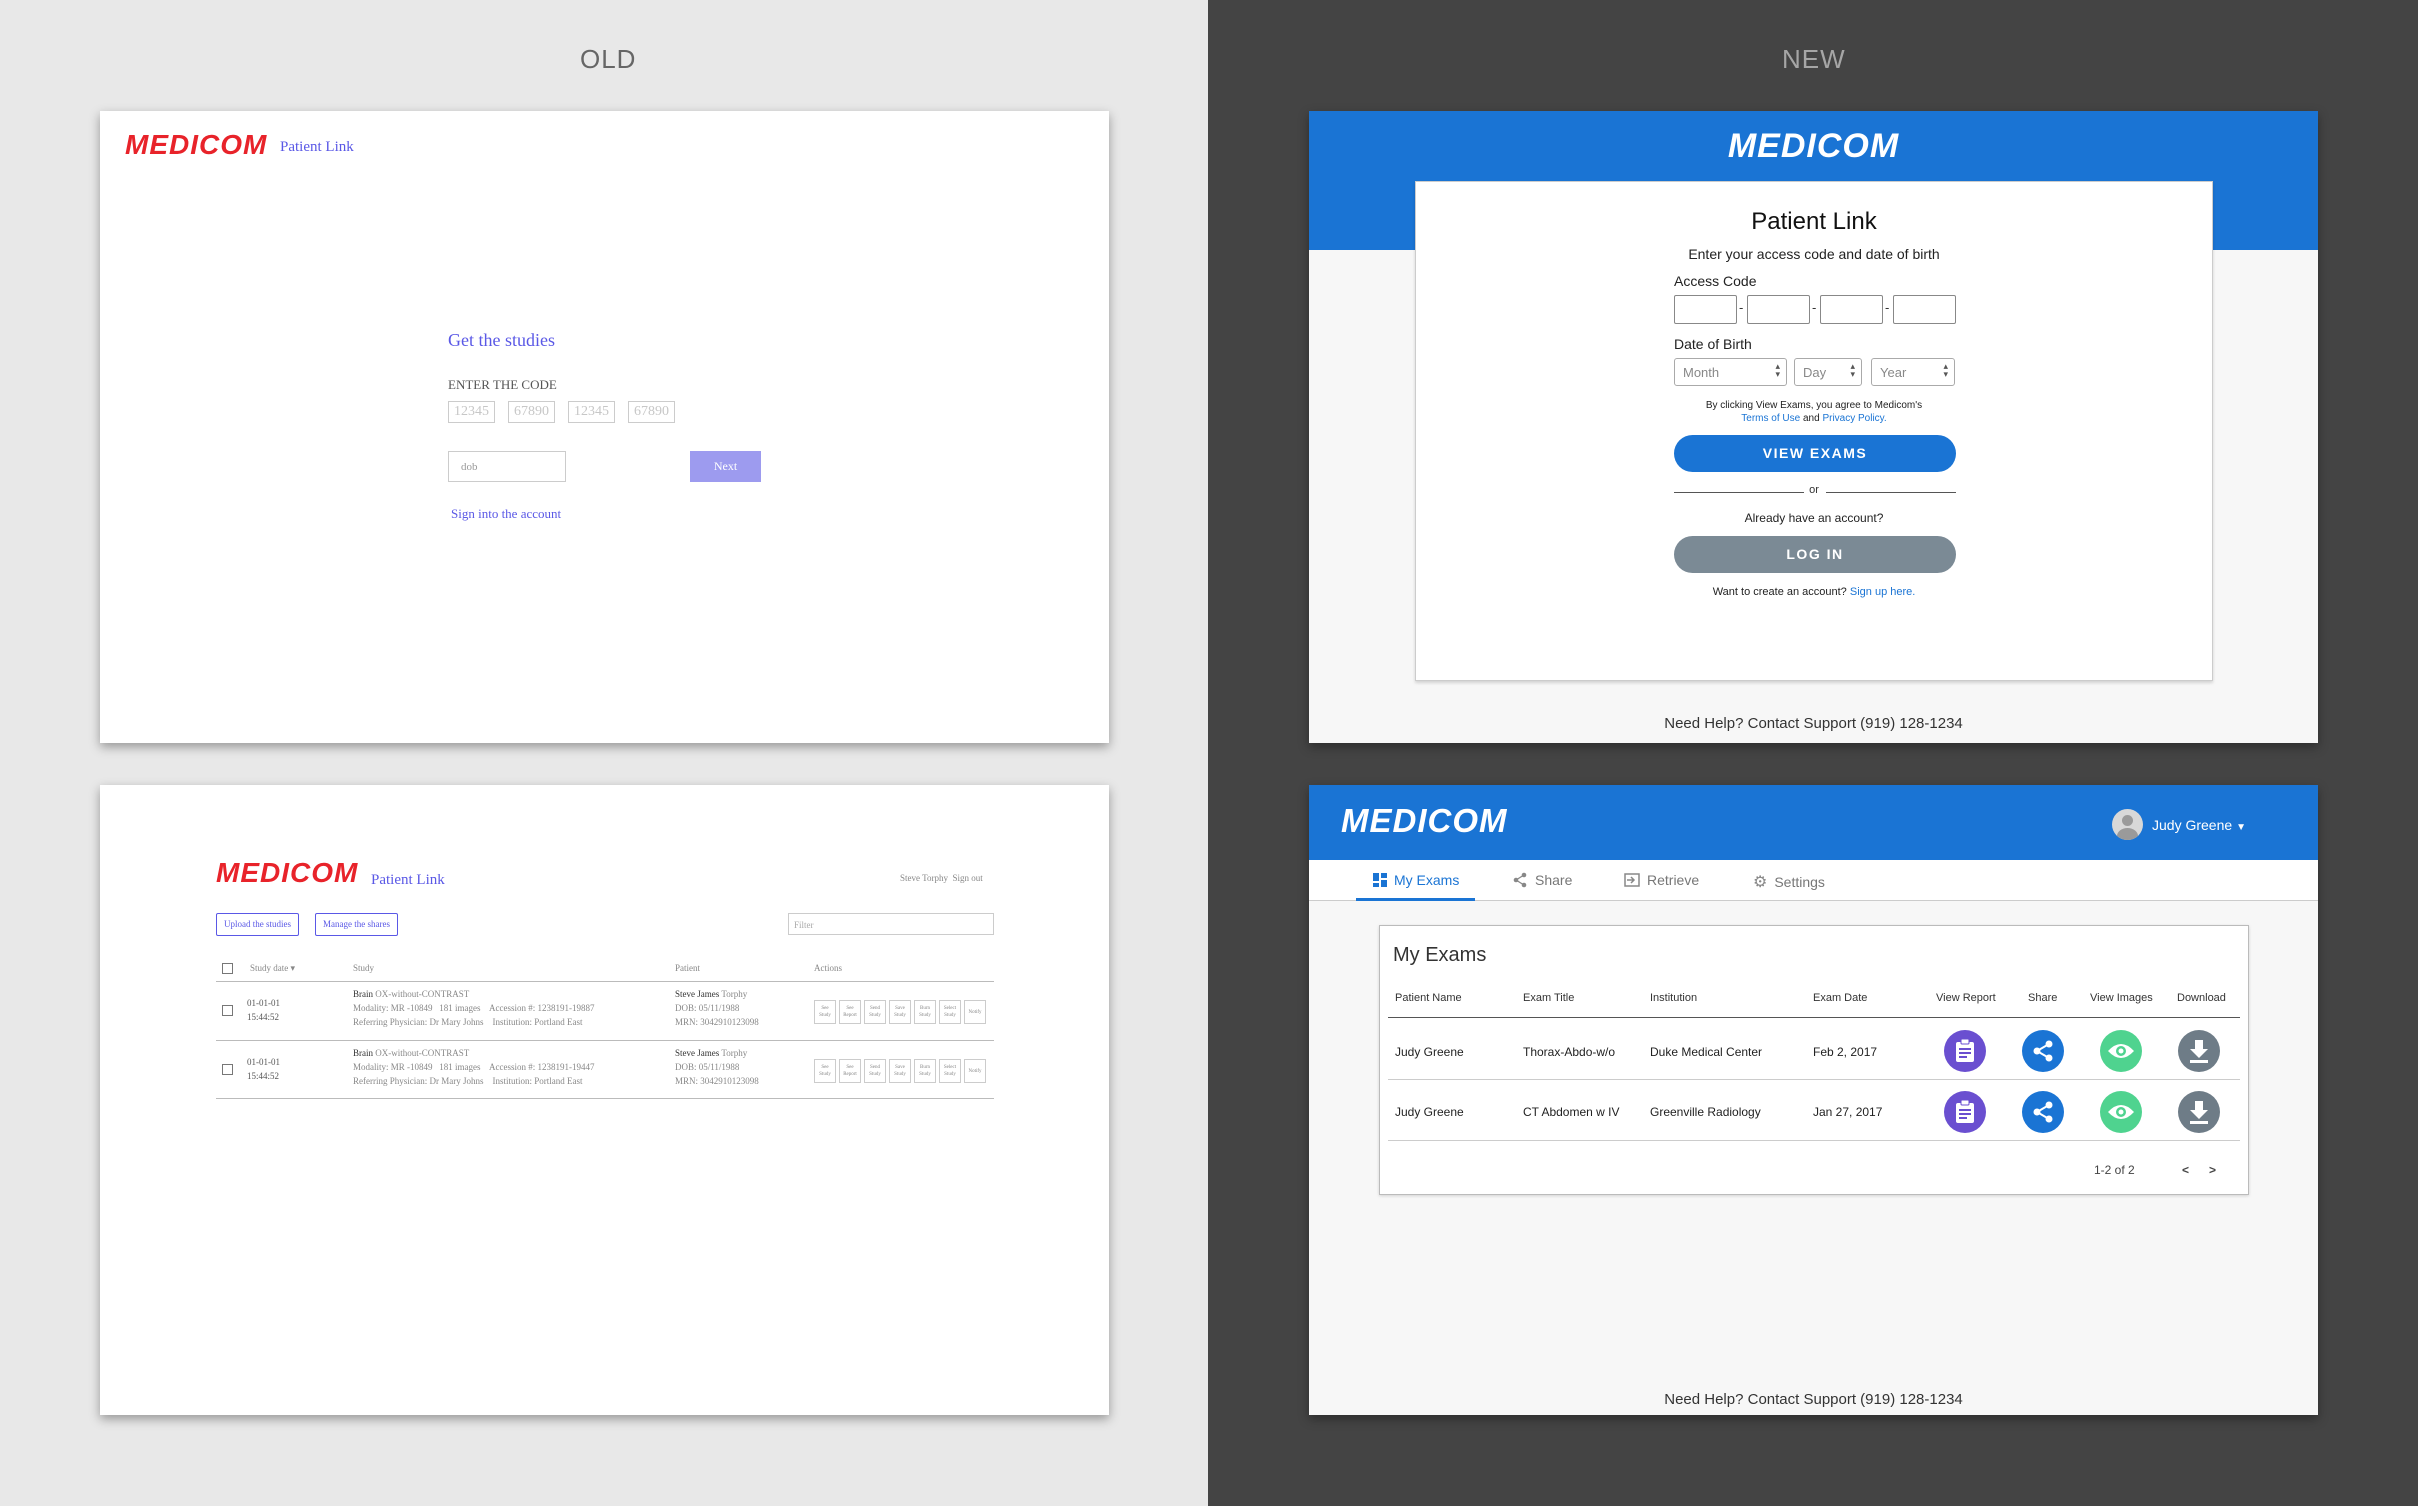 The image size is (2418, 1506). Describe the element at coordinates (1845, 1052) in the screenshot. I see `exam-date: Feb 2, 2017` at that location.